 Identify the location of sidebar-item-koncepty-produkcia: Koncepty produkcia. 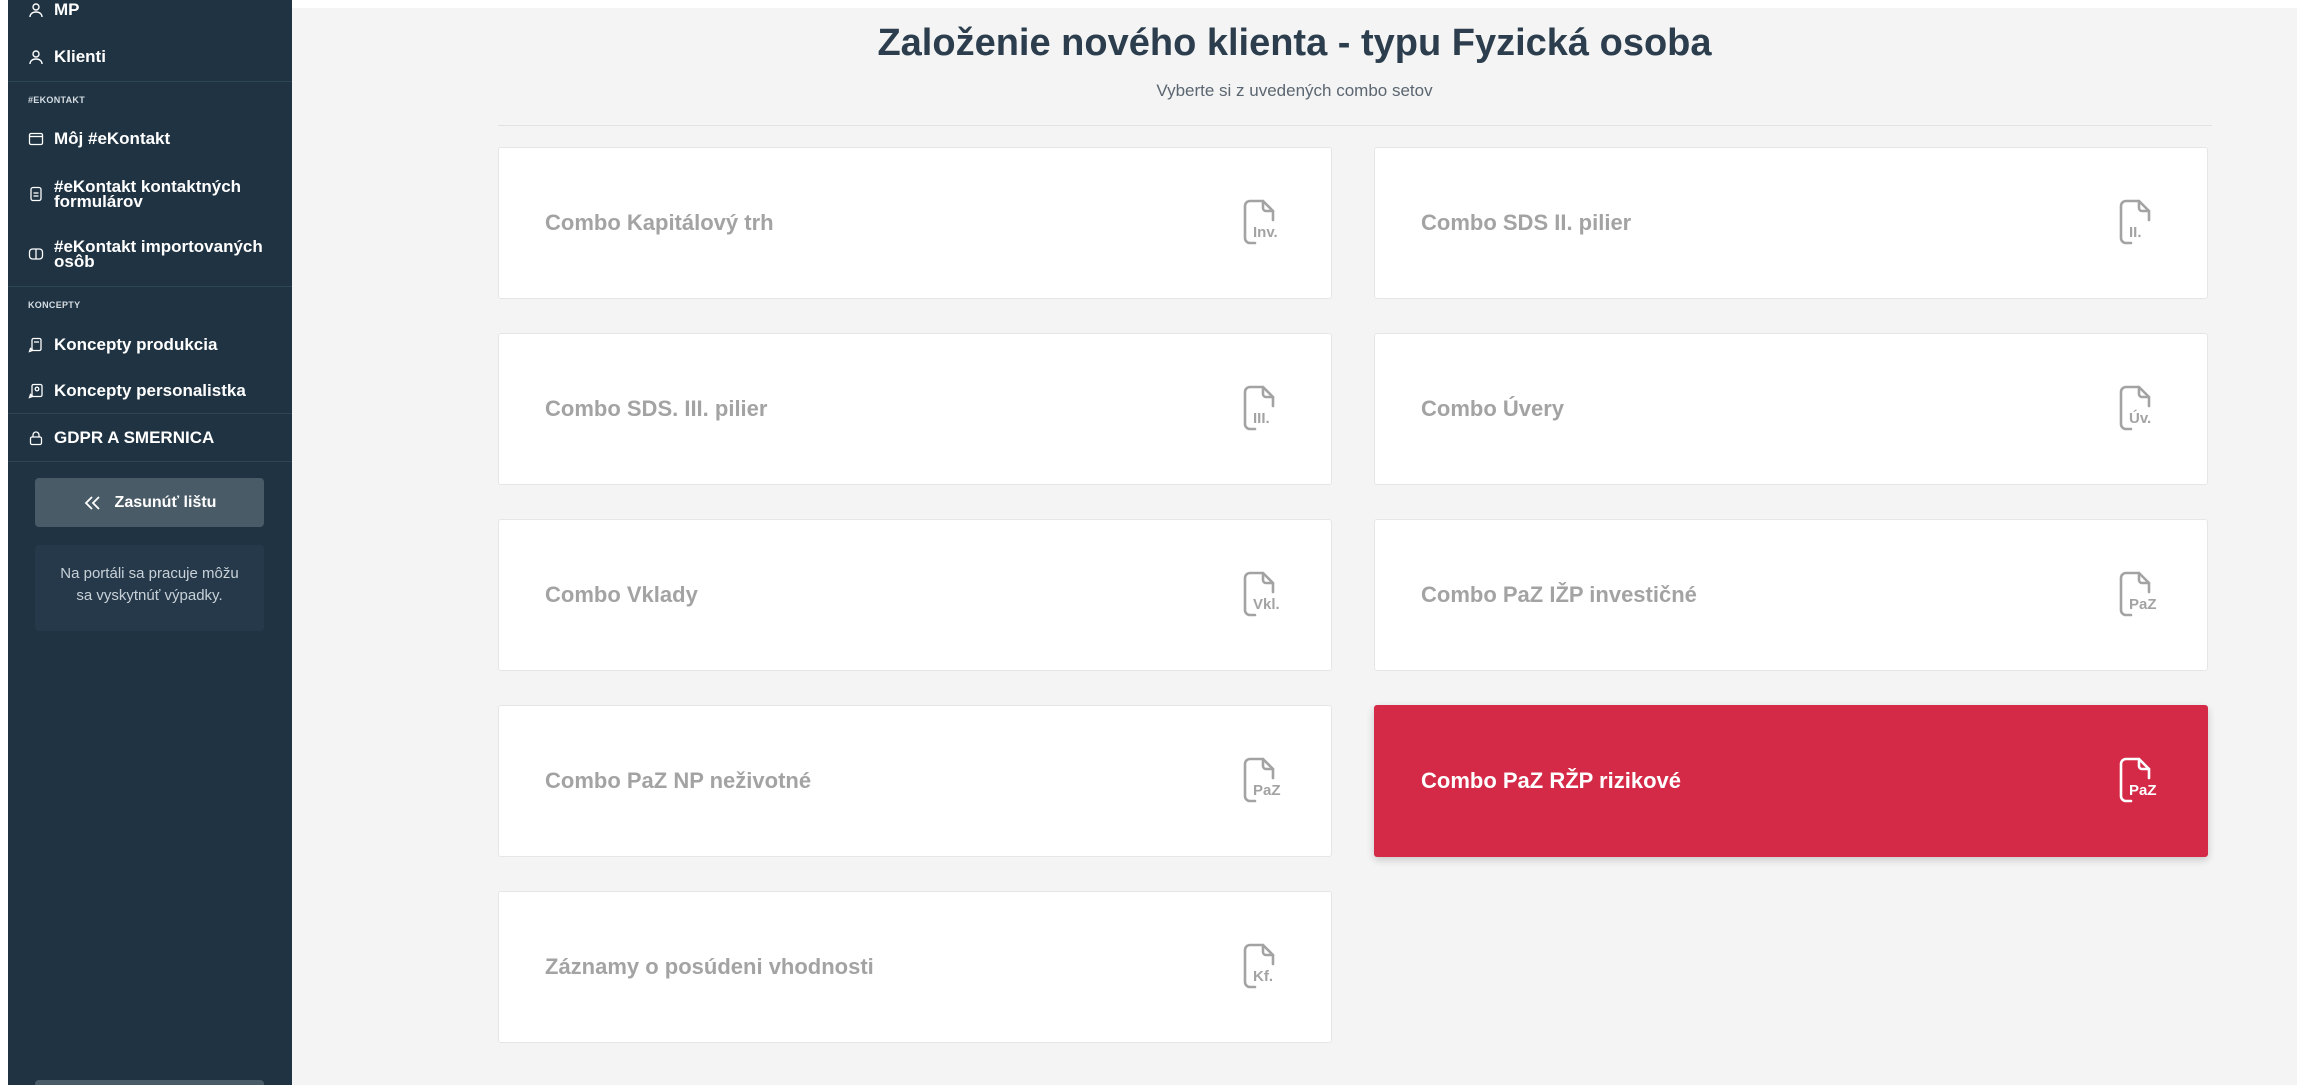
(123, 344).